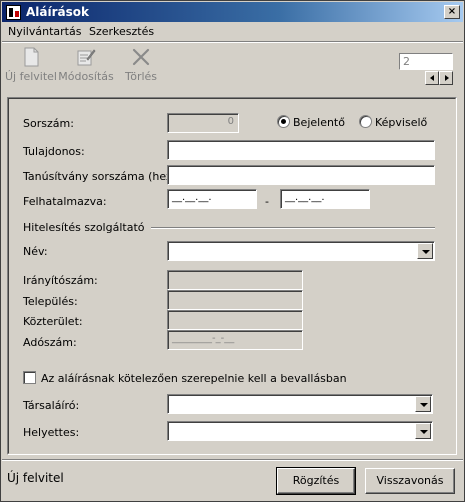 The height and width of the screenshot is (502, 465). Describe the element at coordinates (84, 227) in the screenshot. I see `group-title: Hitelesítés szolgáltató` at that location.